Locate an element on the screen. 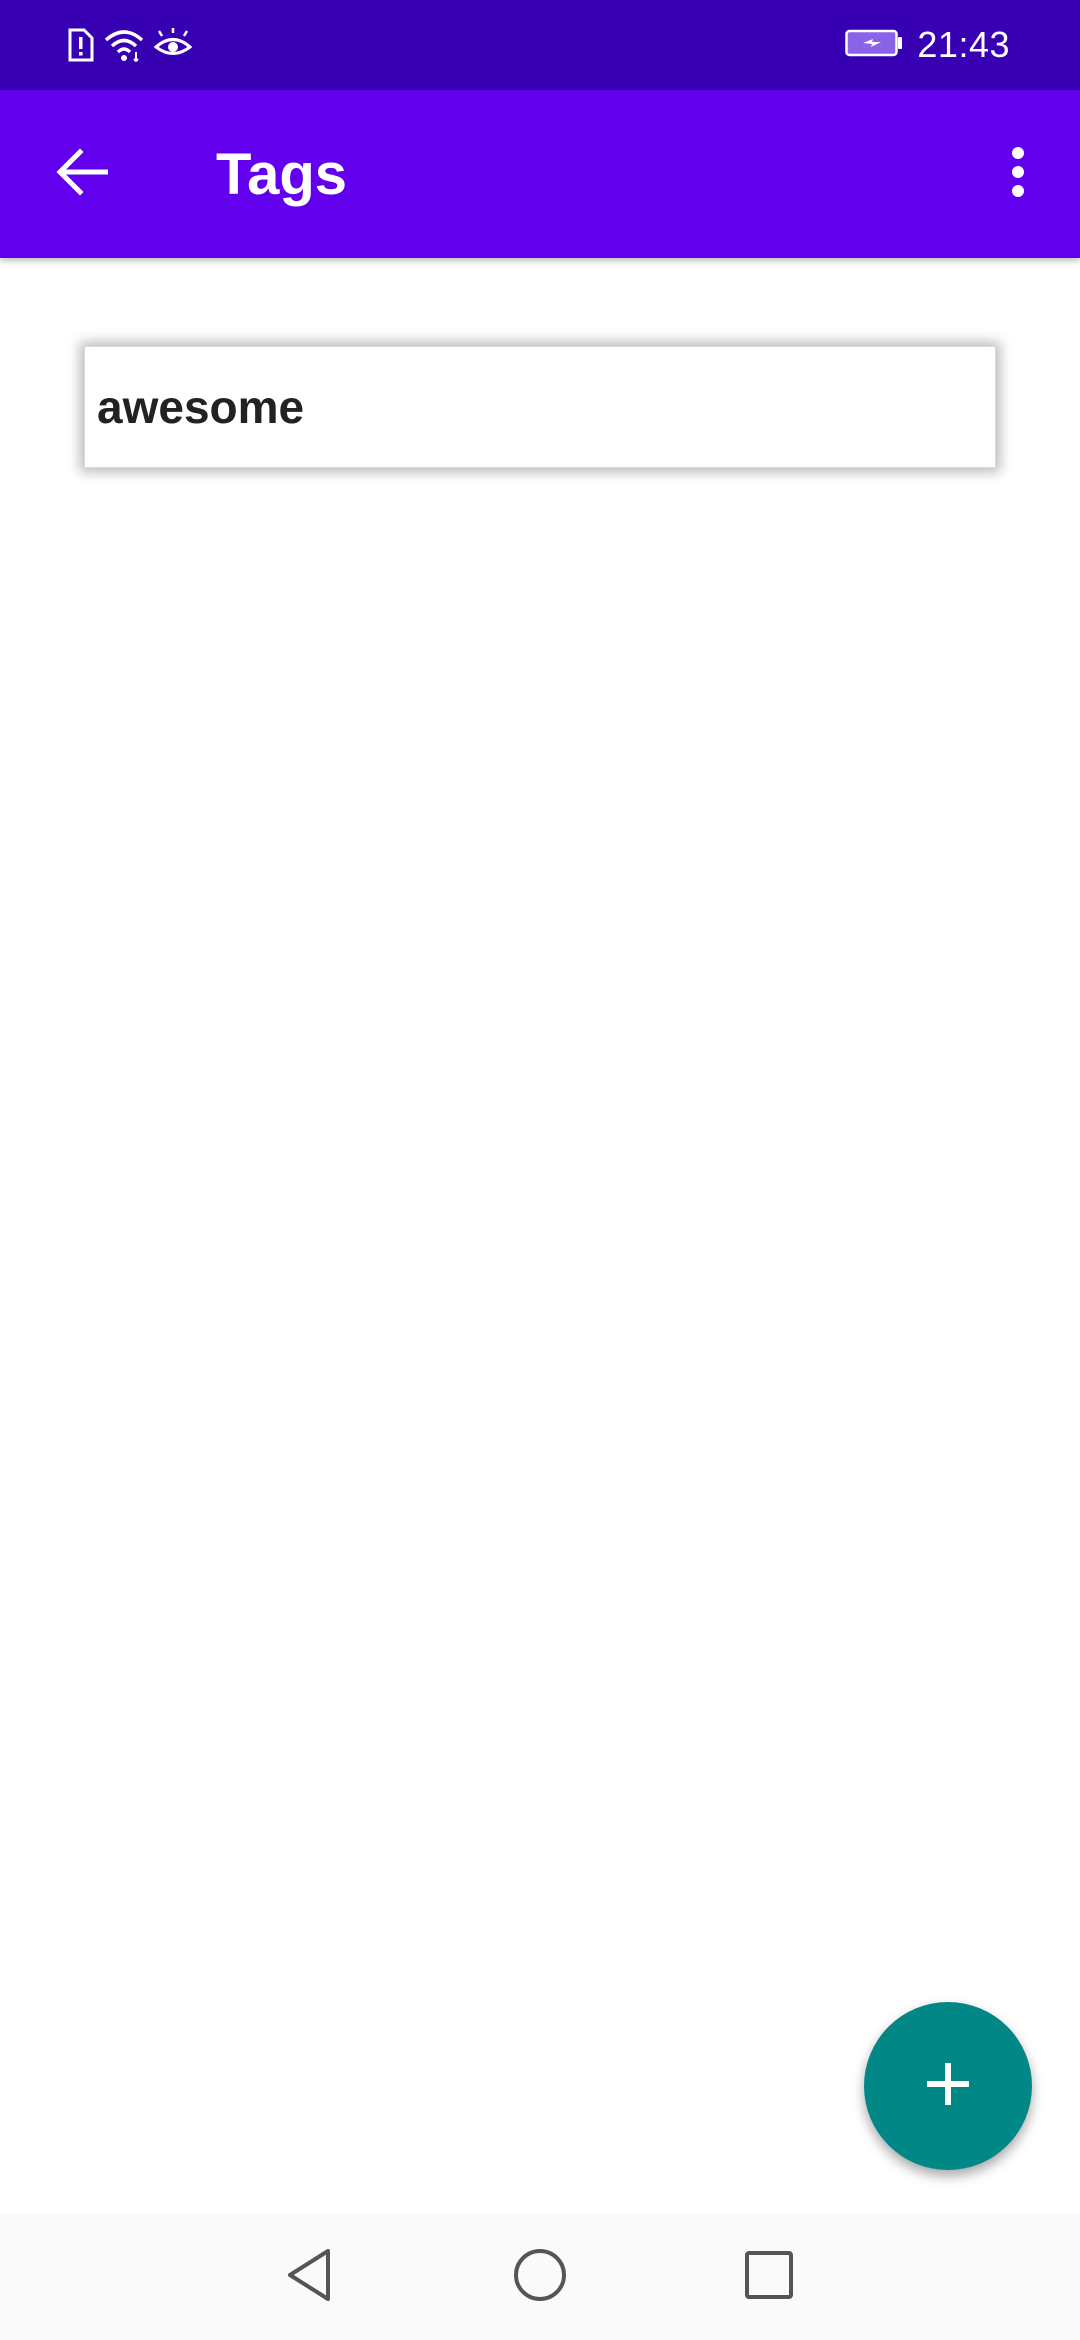 The image size is (1080, 2340). nav-home-icon is located at coordinates (540, 2277).